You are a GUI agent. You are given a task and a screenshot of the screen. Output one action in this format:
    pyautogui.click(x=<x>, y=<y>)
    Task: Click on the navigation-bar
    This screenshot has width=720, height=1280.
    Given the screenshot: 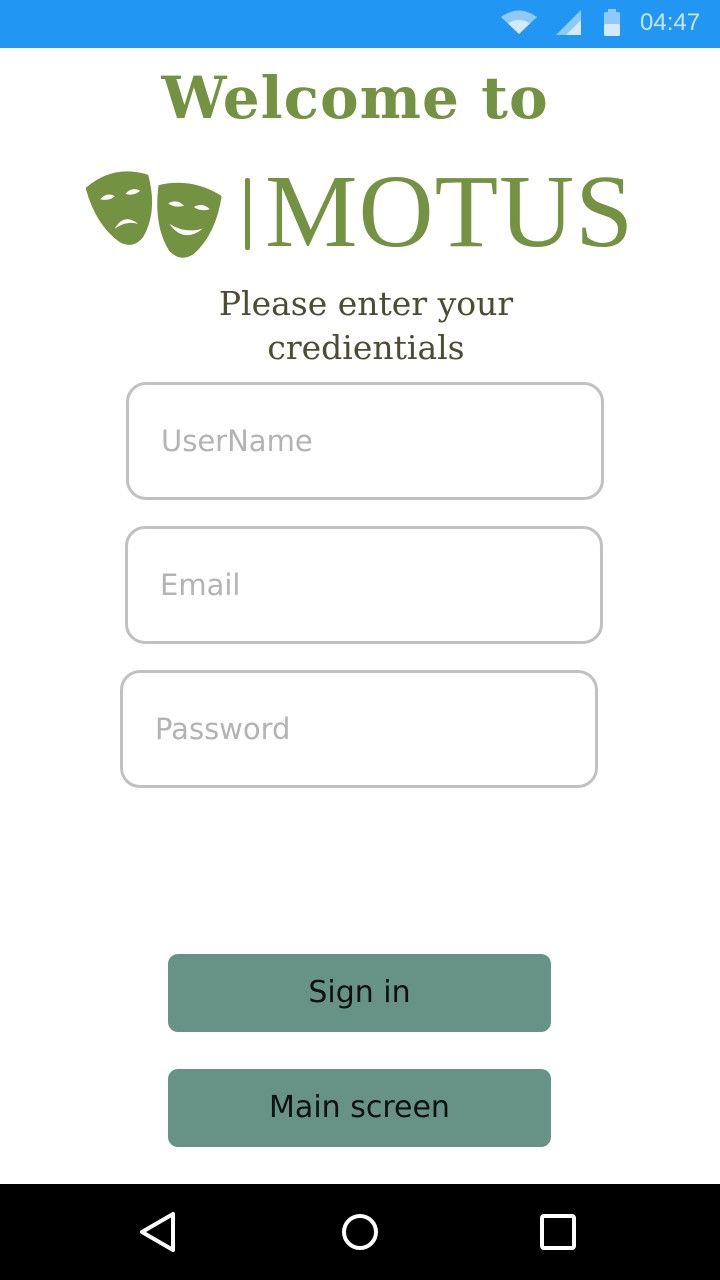 What is the action you would take?
    pyautogui.click(x=360, y=1232)
    